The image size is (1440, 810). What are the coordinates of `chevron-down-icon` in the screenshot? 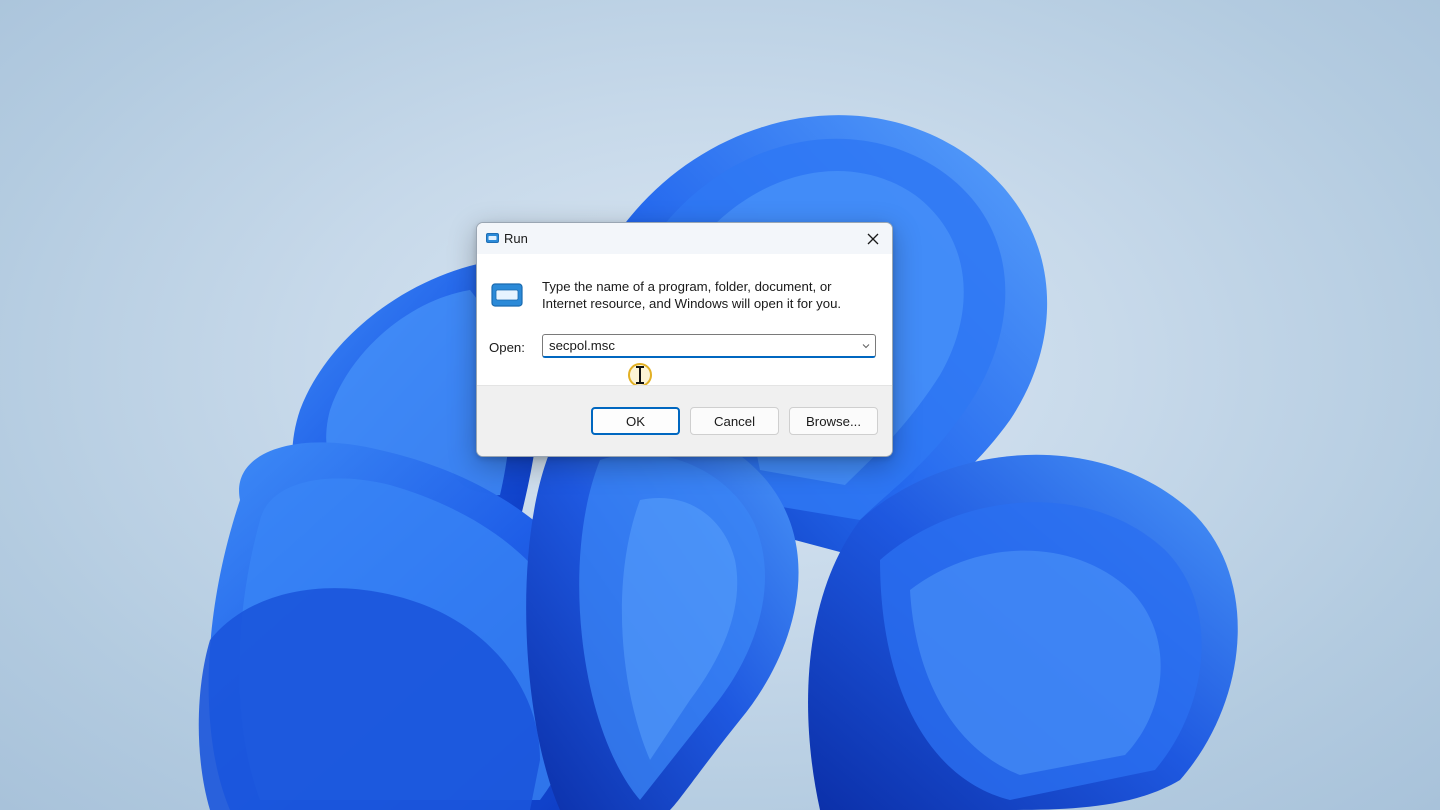 It's located at (866, 346).